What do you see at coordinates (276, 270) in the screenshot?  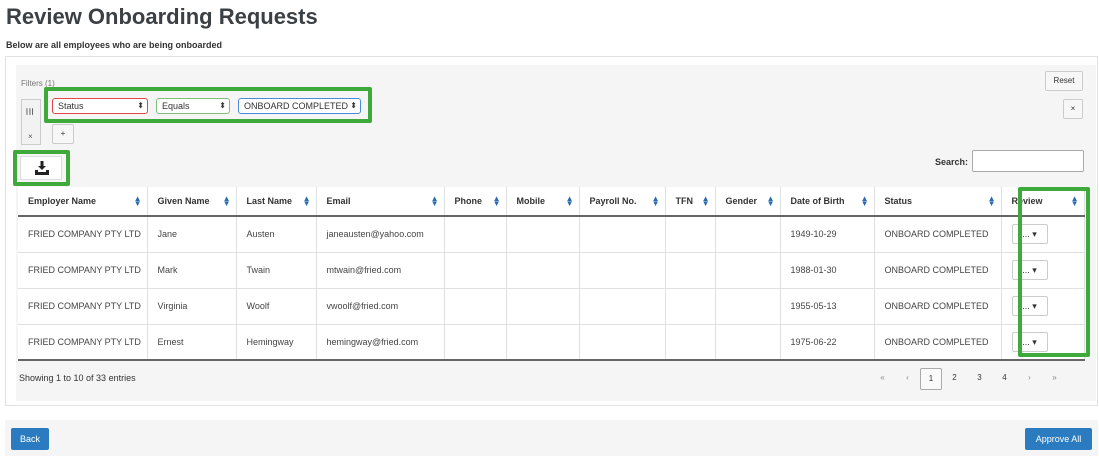 I see `cell-last-name: Twain` at bounding box center [276, 270].